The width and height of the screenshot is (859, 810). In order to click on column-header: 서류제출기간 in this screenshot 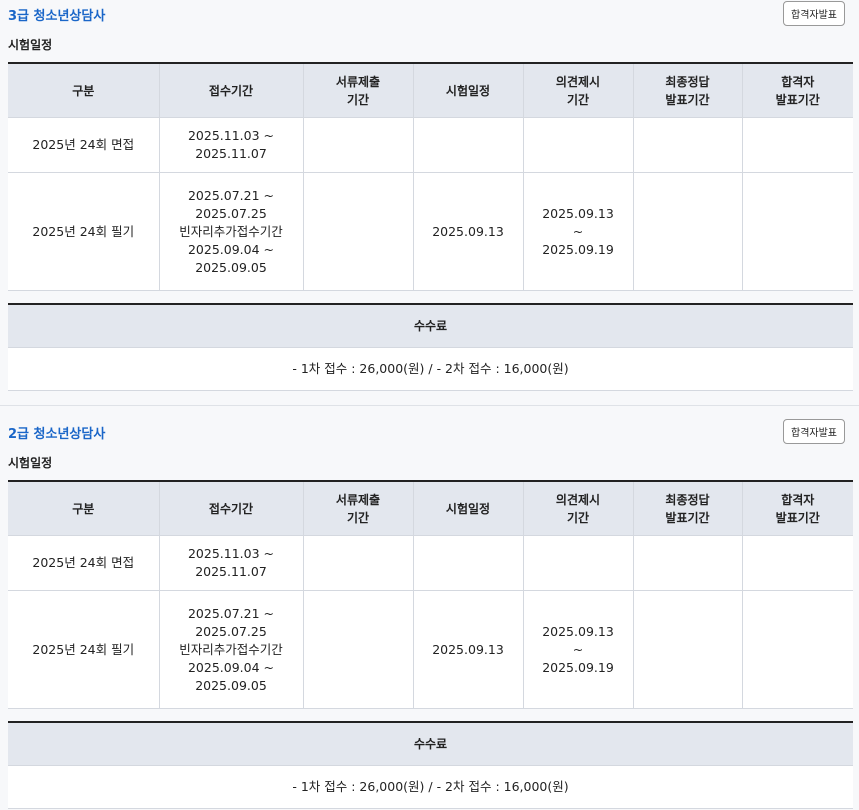, I will do `click(358, 508)`.